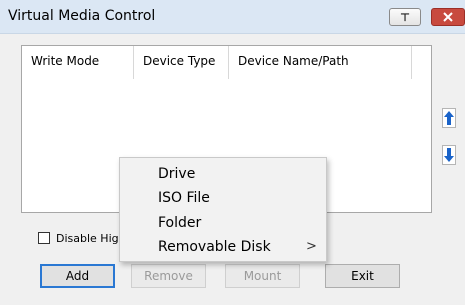  I want to click on move-down-button, so click(449, 155).